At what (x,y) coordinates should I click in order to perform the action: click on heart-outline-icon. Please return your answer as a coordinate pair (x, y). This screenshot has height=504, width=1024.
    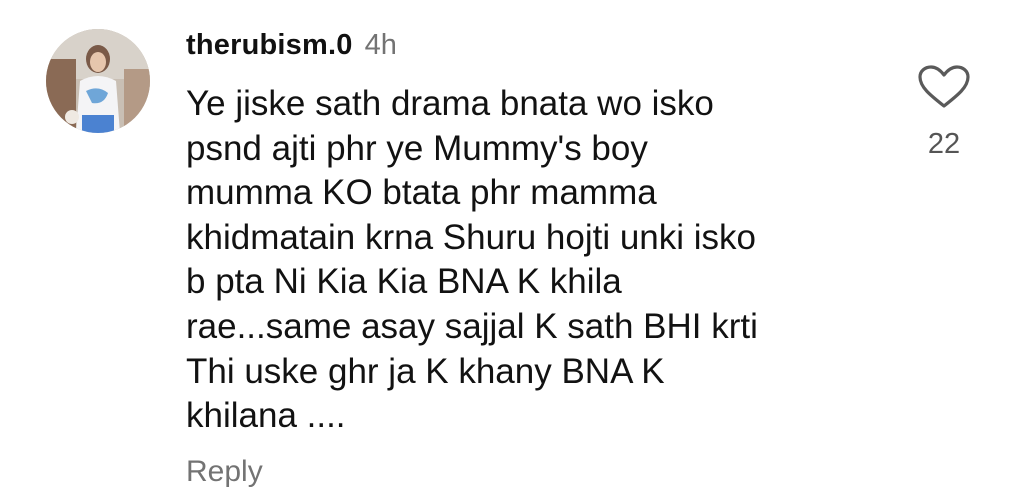
    Looking at the image, I should click on (944, 87).